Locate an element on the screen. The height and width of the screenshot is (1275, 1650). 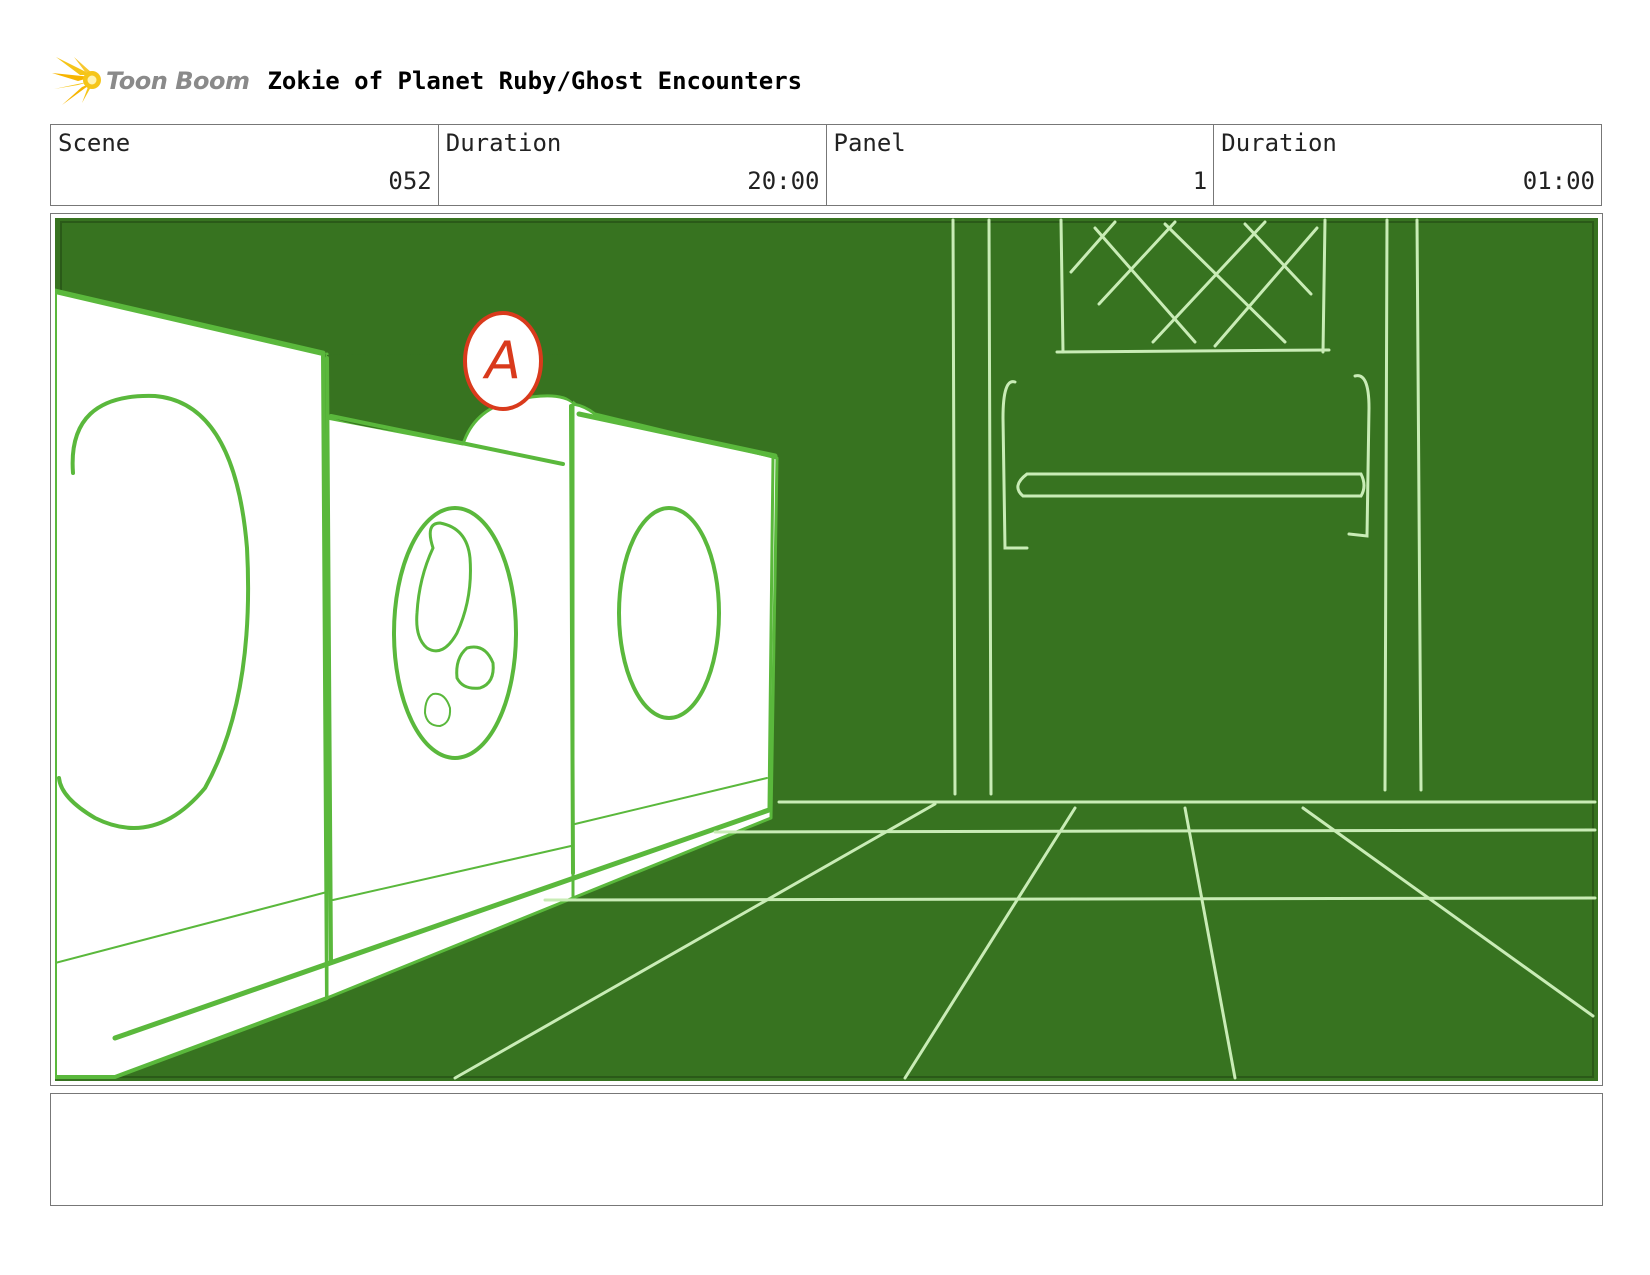
panel-notes is located at coordinates (826, 1149).